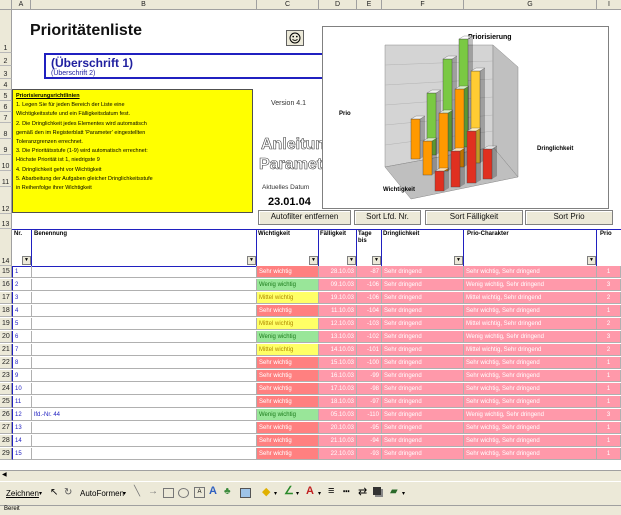 This screenshot has height=515, width=621. Describe the element at coordinates (144, 5) in the screenshot. I see `col-header-b: B` at that location.